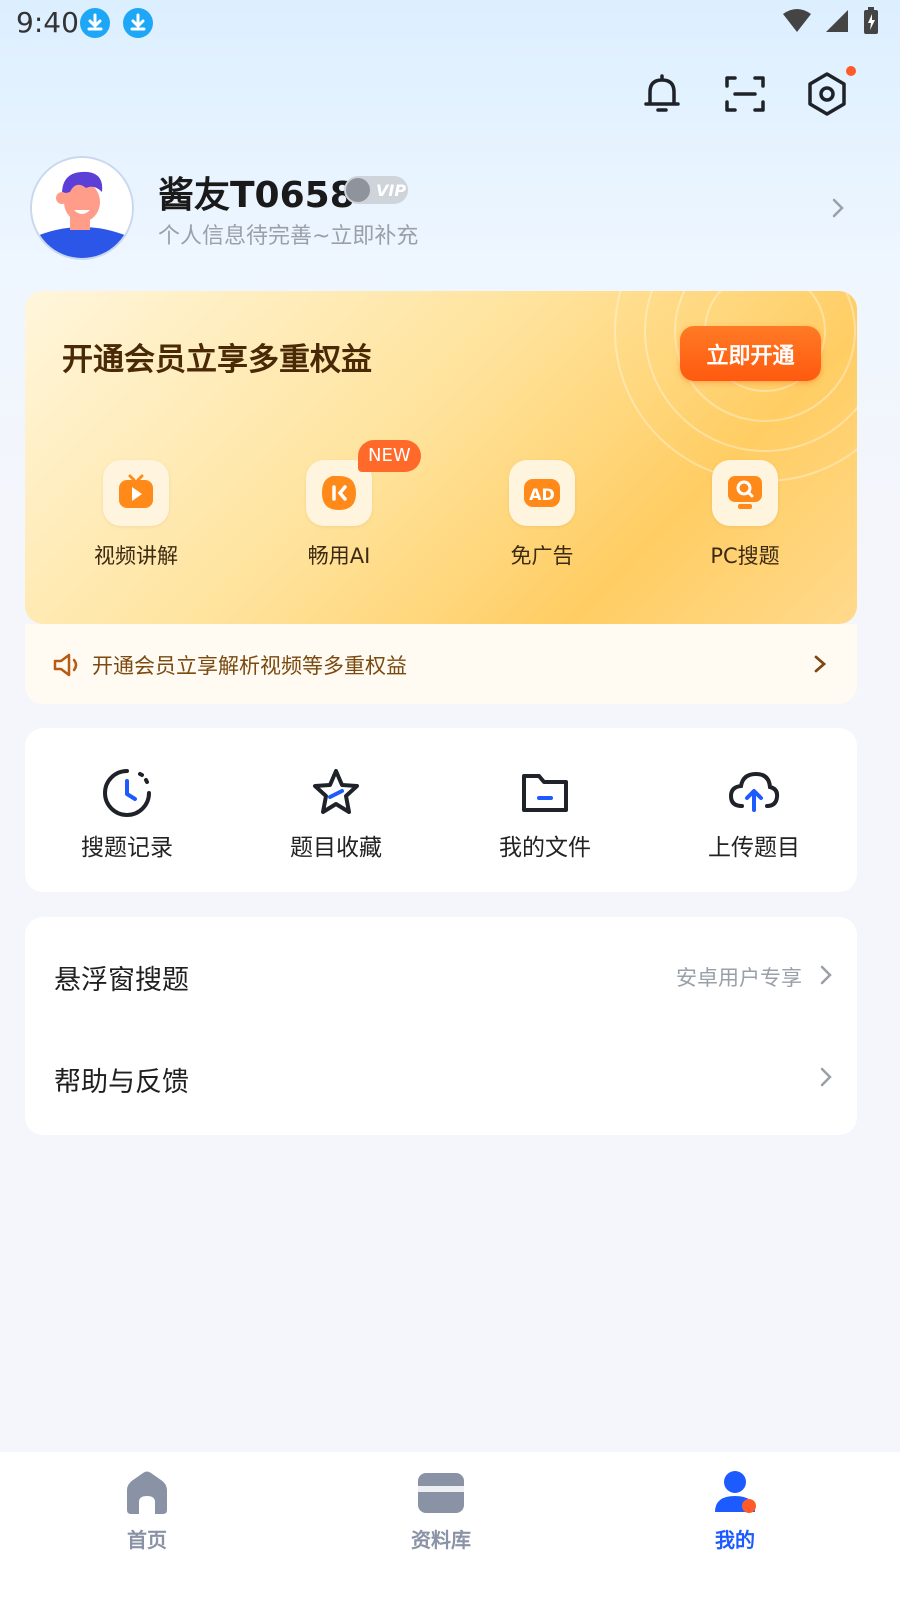 The image size is (900, 1600). I want to click on scan-icon, so click(745, 94).